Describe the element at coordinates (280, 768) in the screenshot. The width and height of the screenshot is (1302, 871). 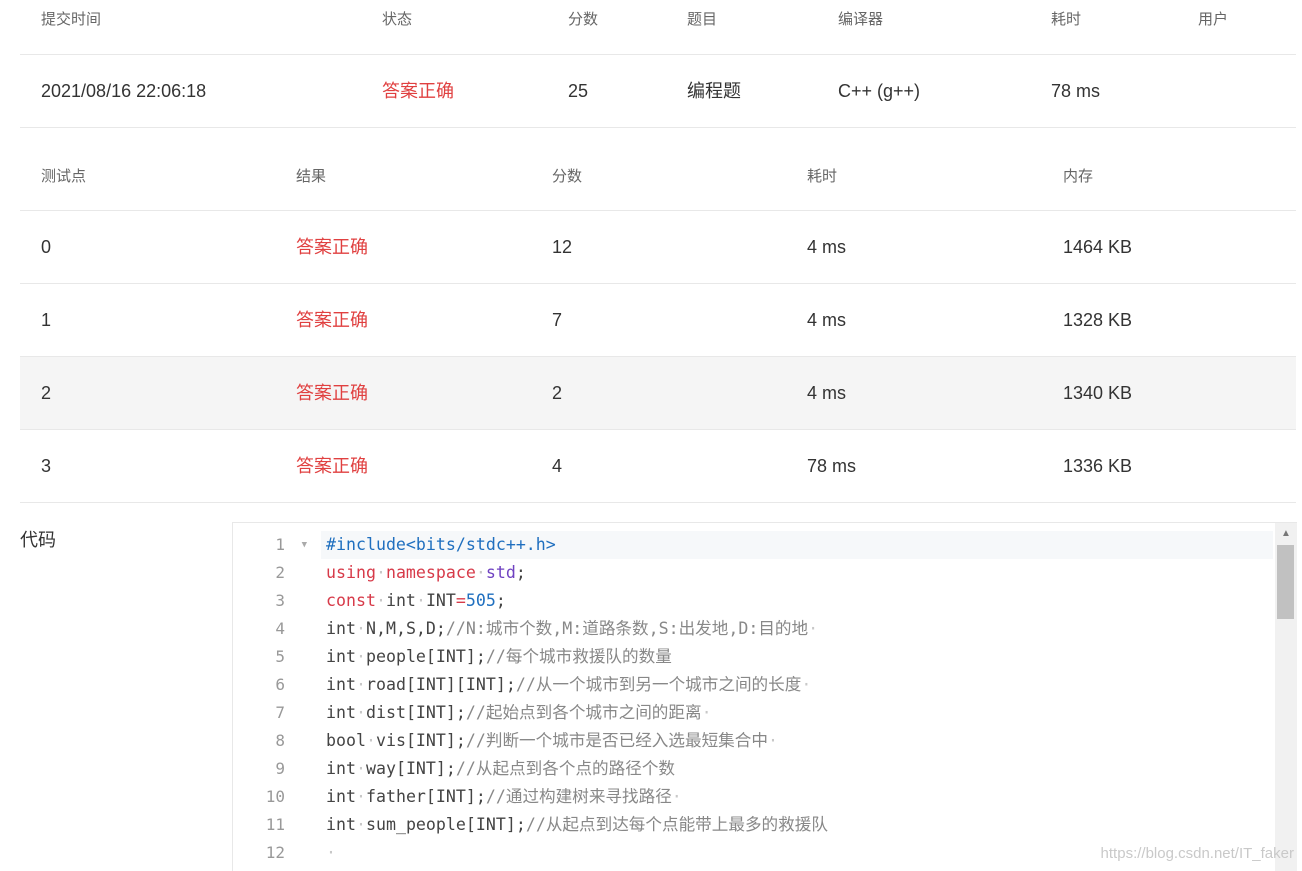
I see `line-number: 9` at that location.